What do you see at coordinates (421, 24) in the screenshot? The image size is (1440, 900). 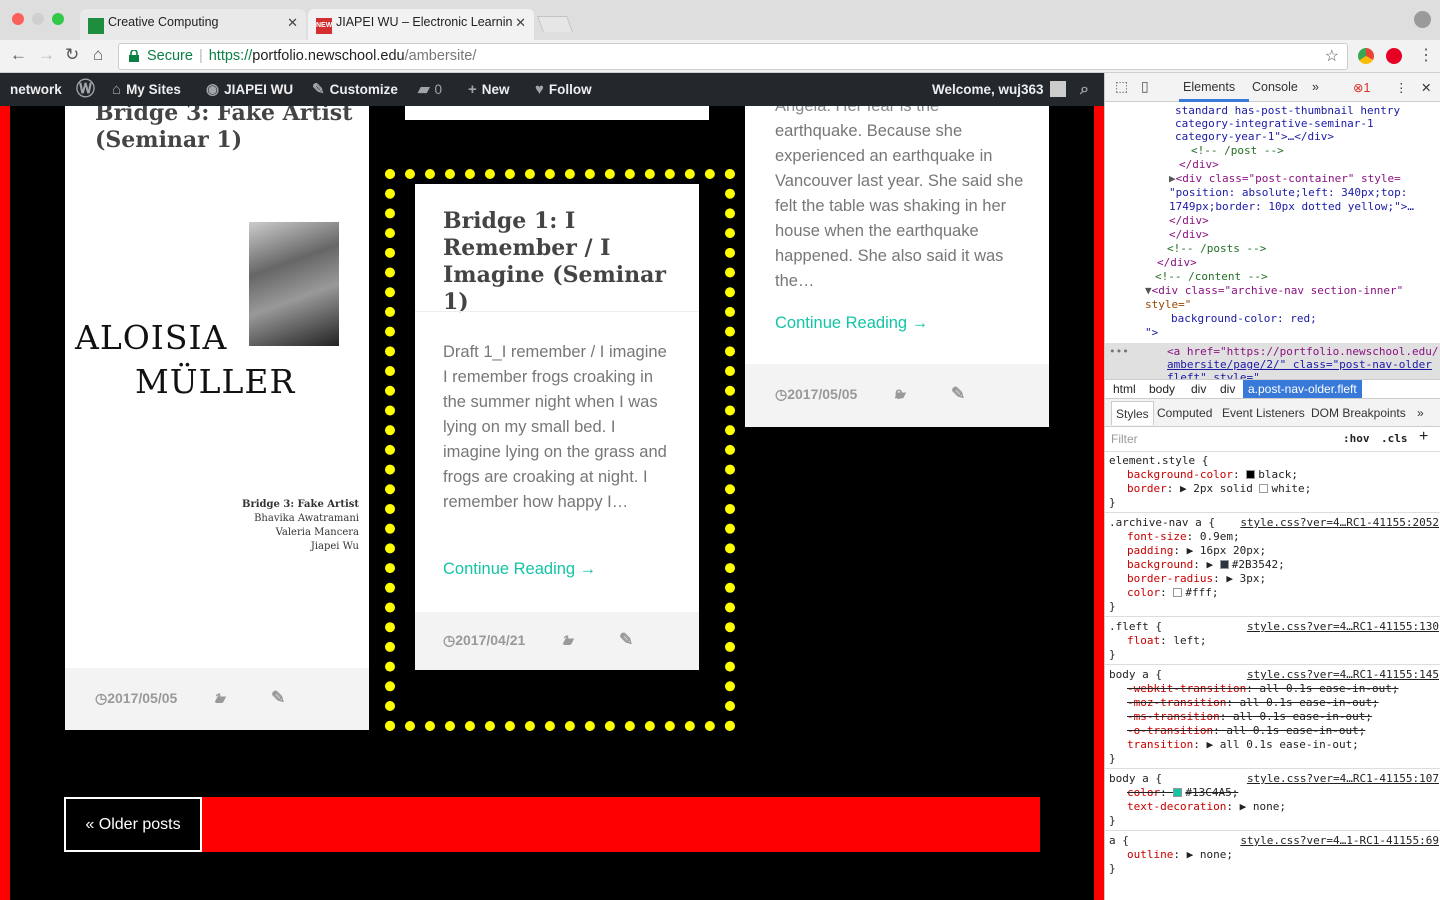 I see `tab-jiapei-wu: NEW JIAPEI WU – Electronic Learnin ✕` at bounding box center [421, 24].